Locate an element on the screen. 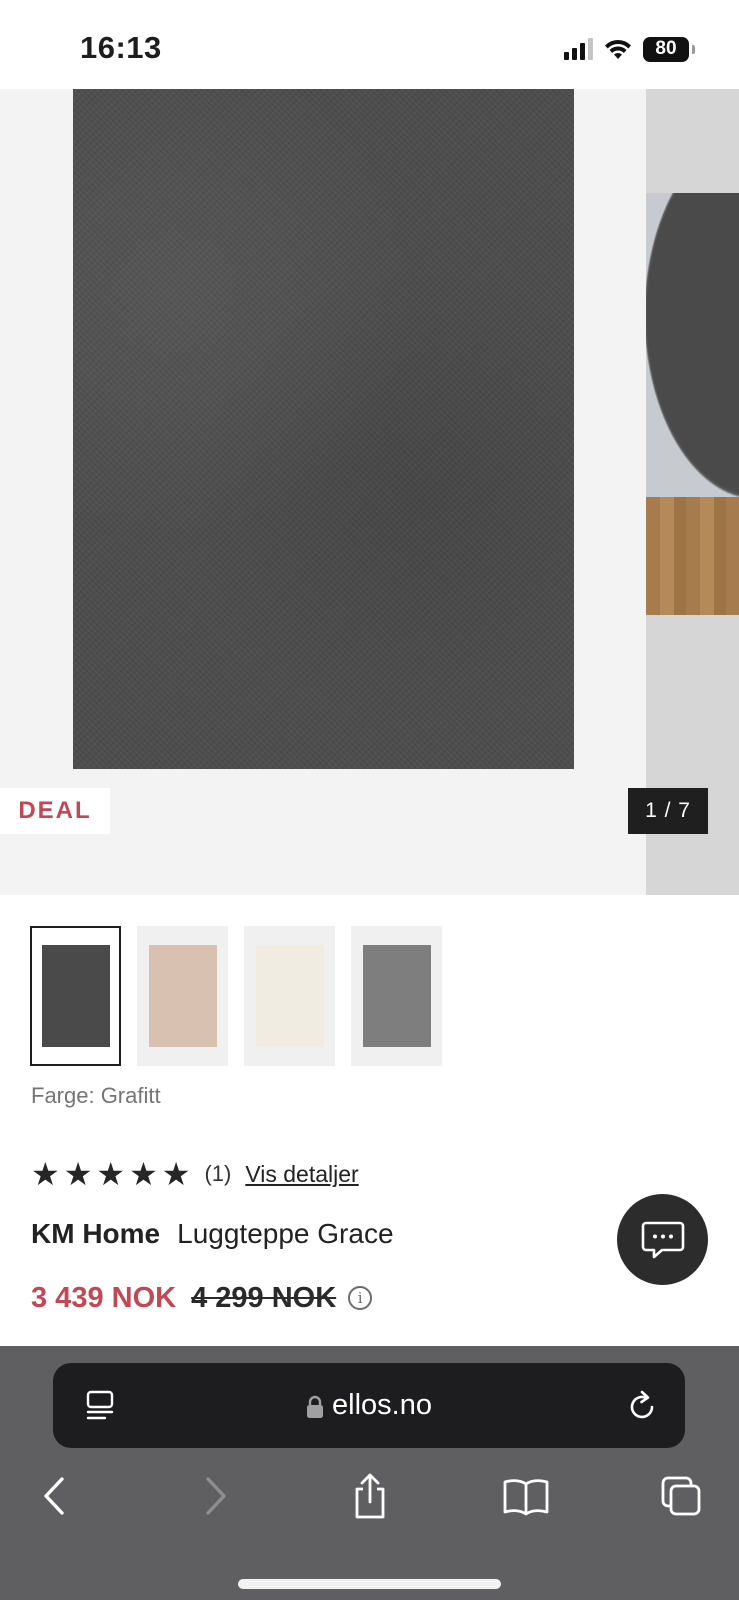  url-display: ellos.no is located at coordinates (369, 1405).